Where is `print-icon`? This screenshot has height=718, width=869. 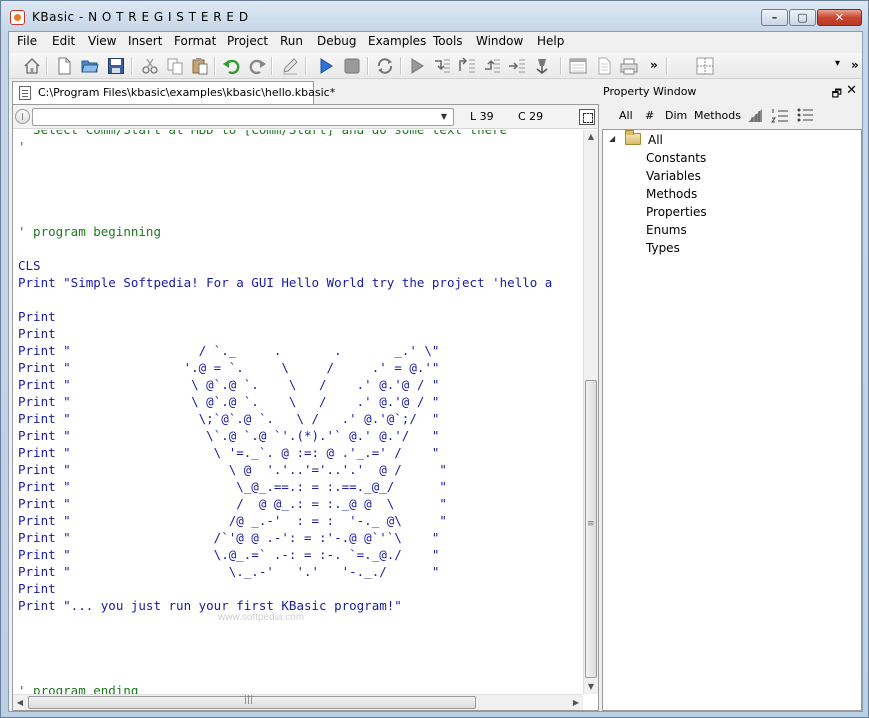
print-icon is located at coordinates (629, 66).